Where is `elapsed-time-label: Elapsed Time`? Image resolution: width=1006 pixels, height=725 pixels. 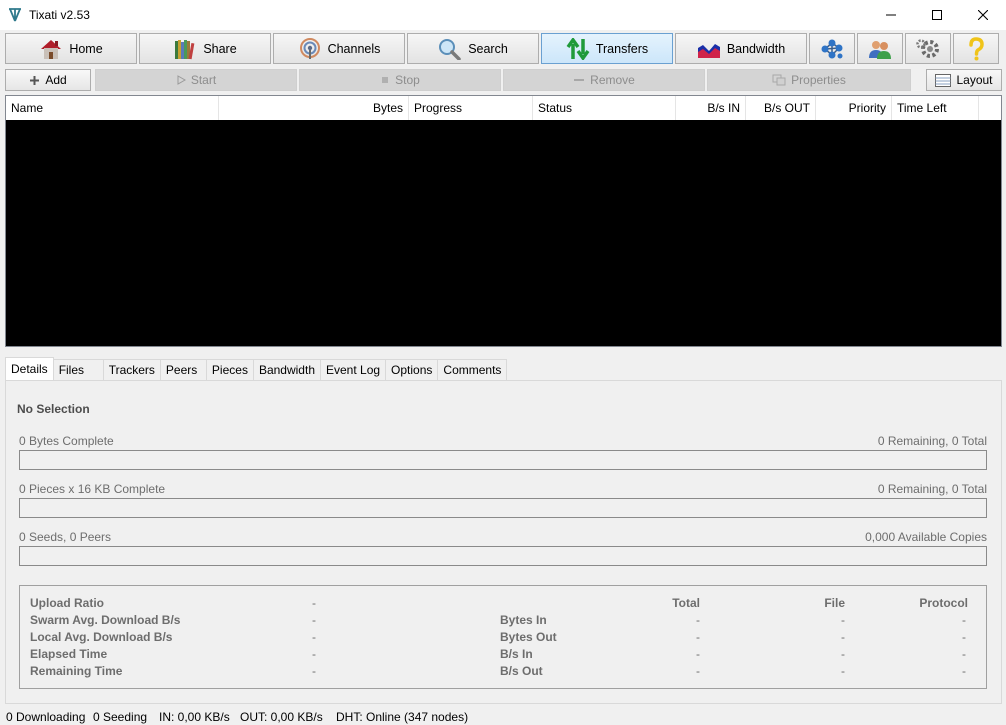 elapsed-time-label: Elapsed Time is located at coordinates (69, 654).